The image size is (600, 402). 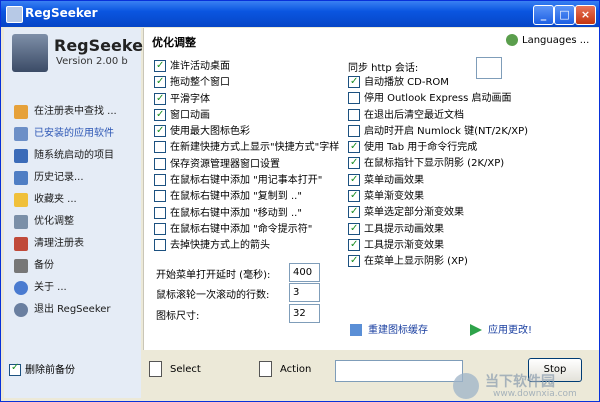 I want to click on delete-backup-checkbox: 删除前备份, so click(x=42, y=368).